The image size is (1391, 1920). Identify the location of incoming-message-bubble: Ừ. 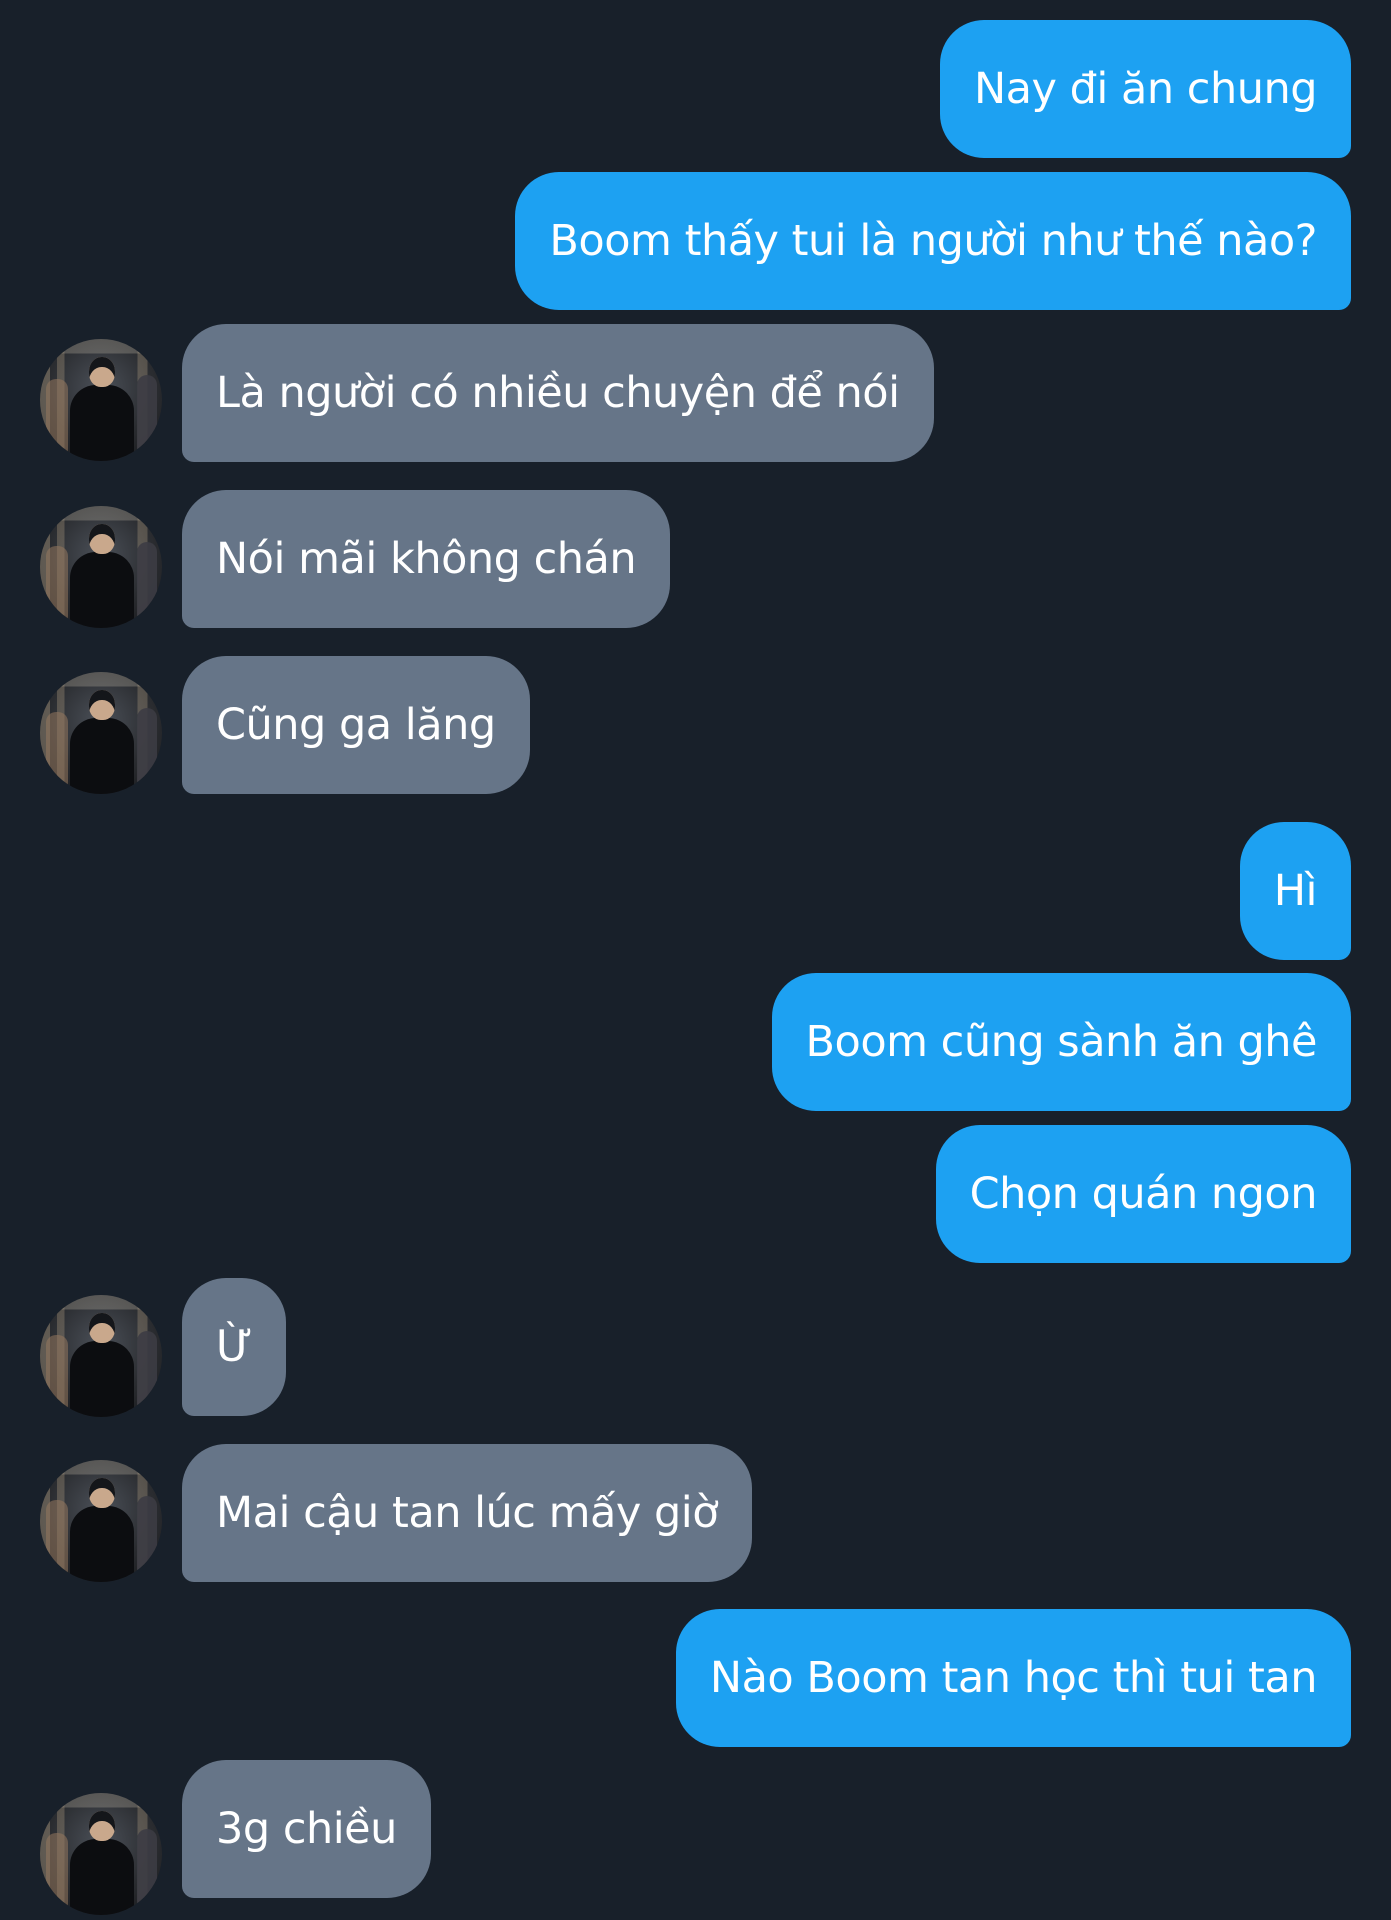
(234, 1347).